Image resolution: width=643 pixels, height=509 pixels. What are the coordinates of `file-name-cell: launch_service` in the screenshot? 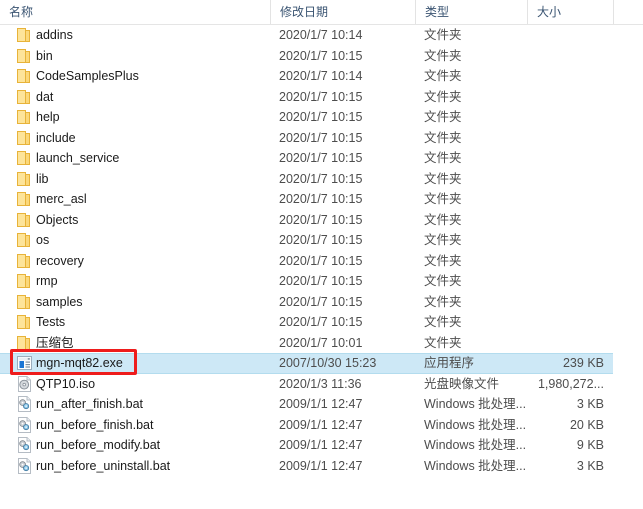 It's located at (135, 158).